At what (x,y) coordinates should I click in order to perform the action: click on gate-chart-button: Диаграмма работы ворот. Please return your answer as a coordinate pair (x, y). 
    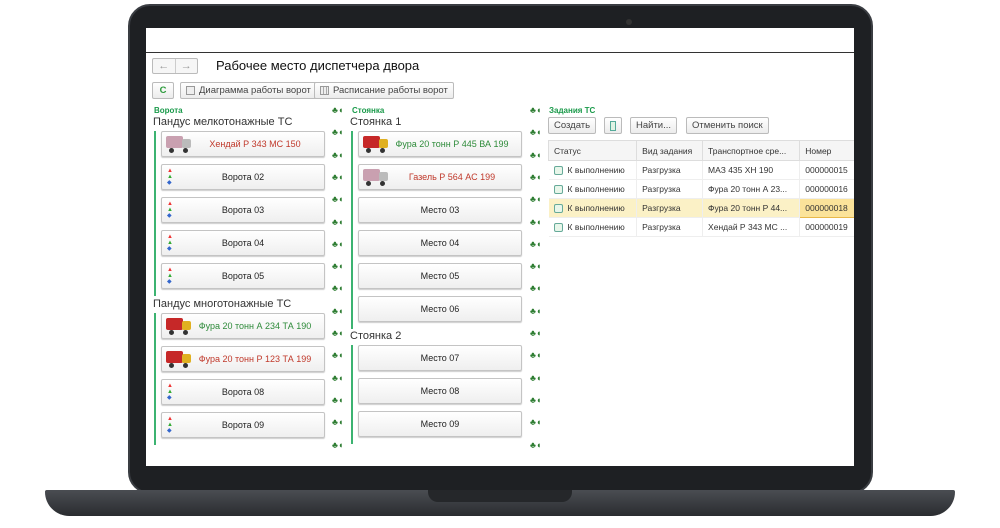
    Looking at the image, I should click on (248, 90).